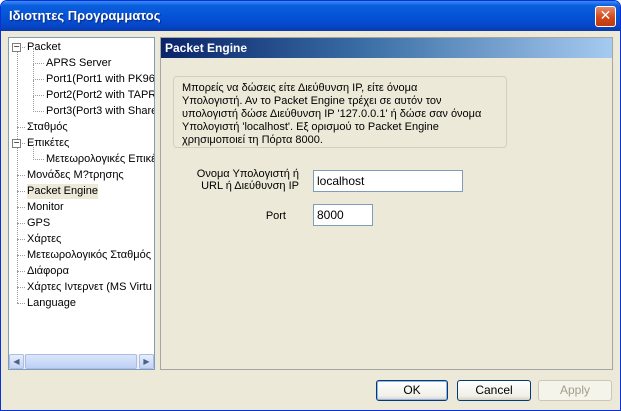 The width and height of the screenshot is (621, 411). I want to click on port-label: Port, so click(275, 216).